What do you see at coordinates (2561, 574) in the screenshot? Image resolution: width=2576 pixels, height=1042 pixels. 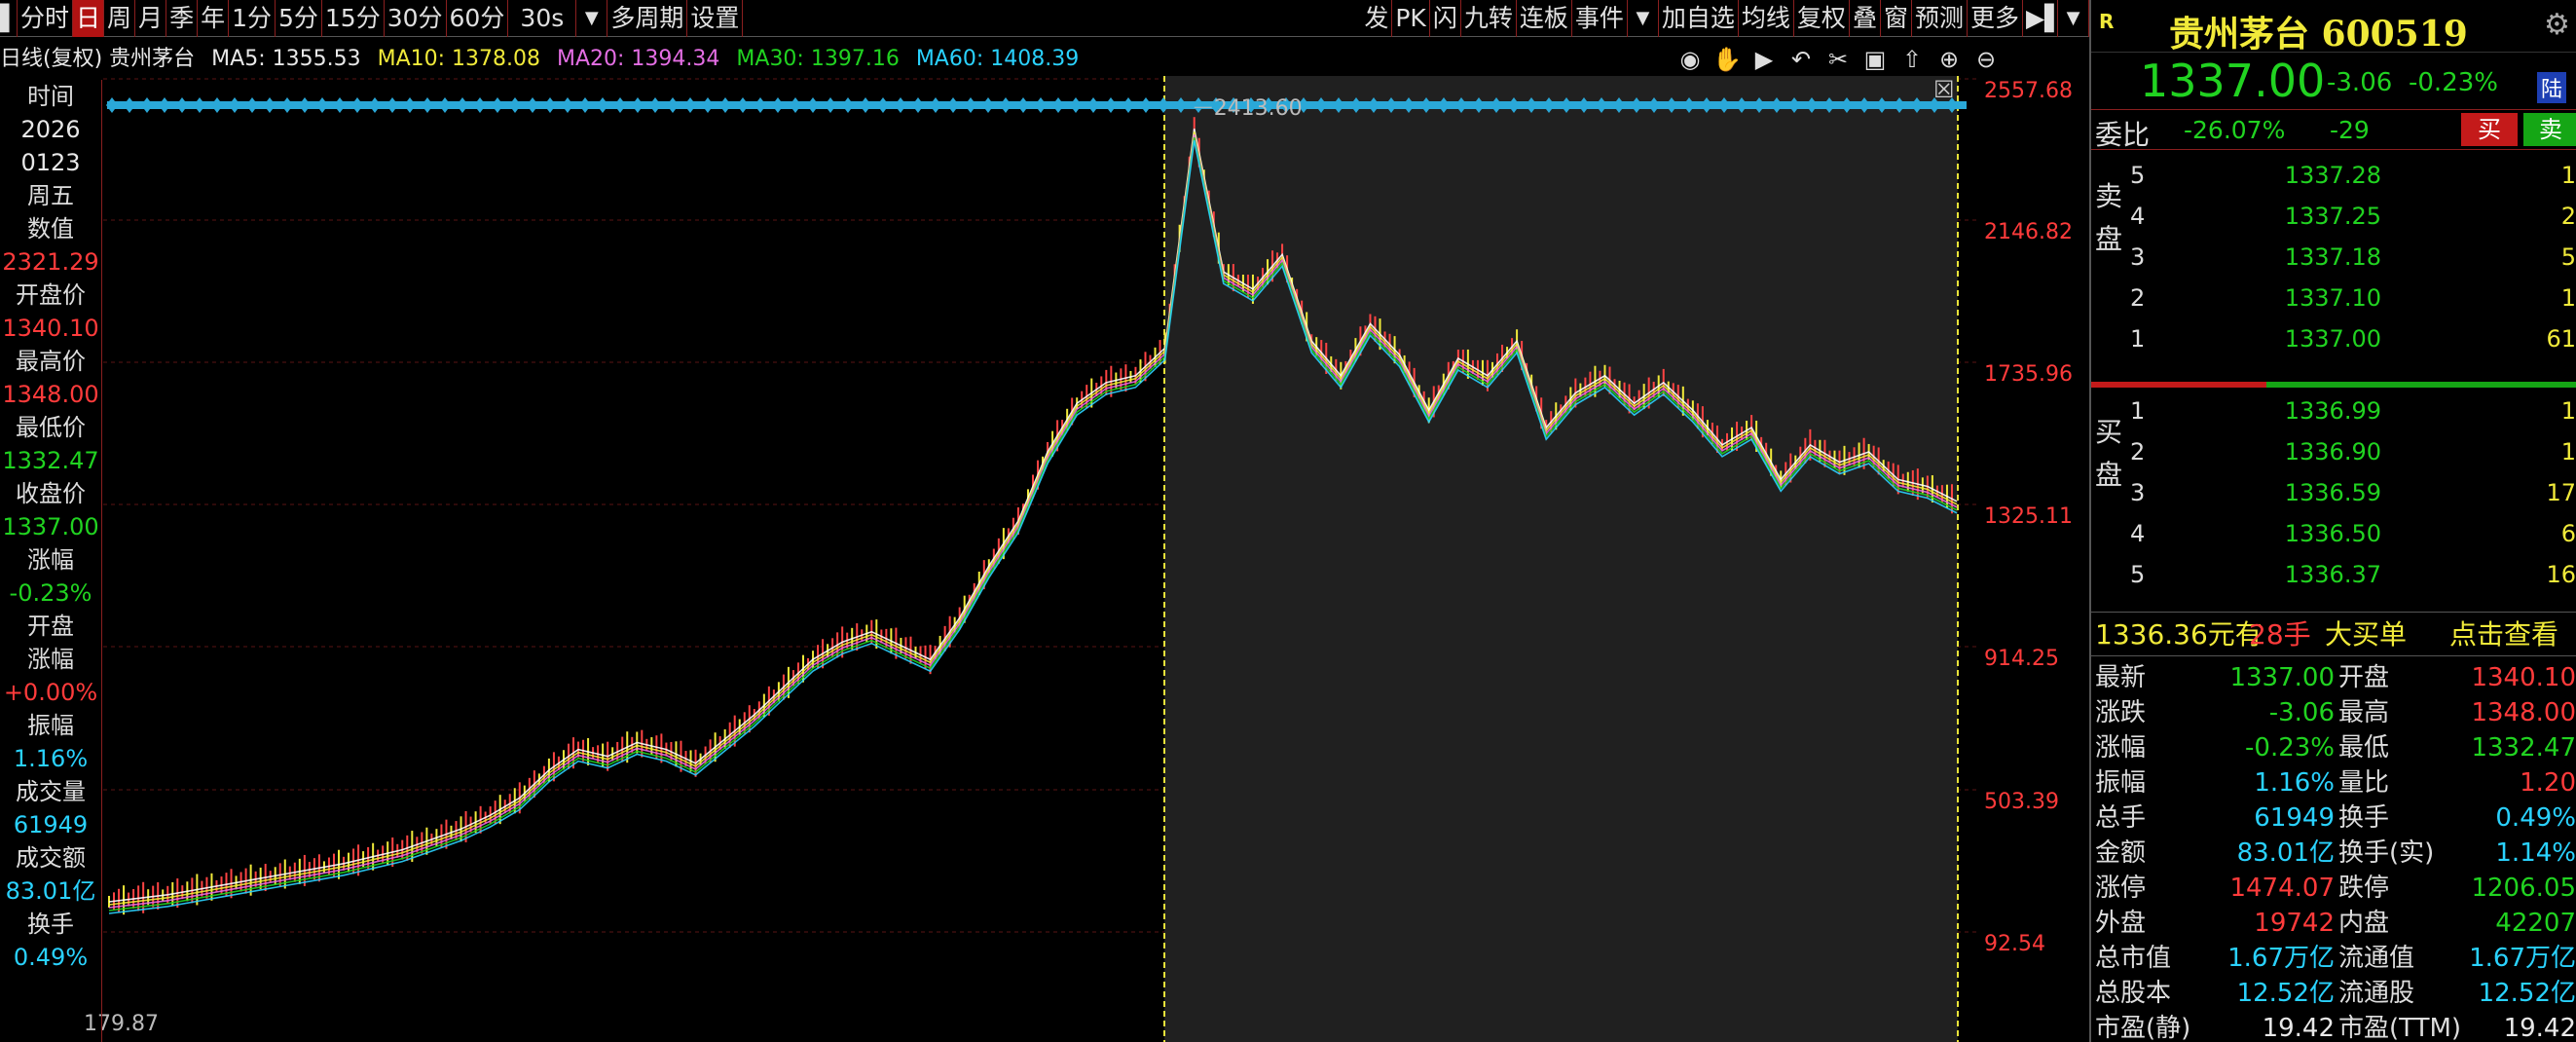 I see `bid-qty: 16` at bounding box center [2561, 574].